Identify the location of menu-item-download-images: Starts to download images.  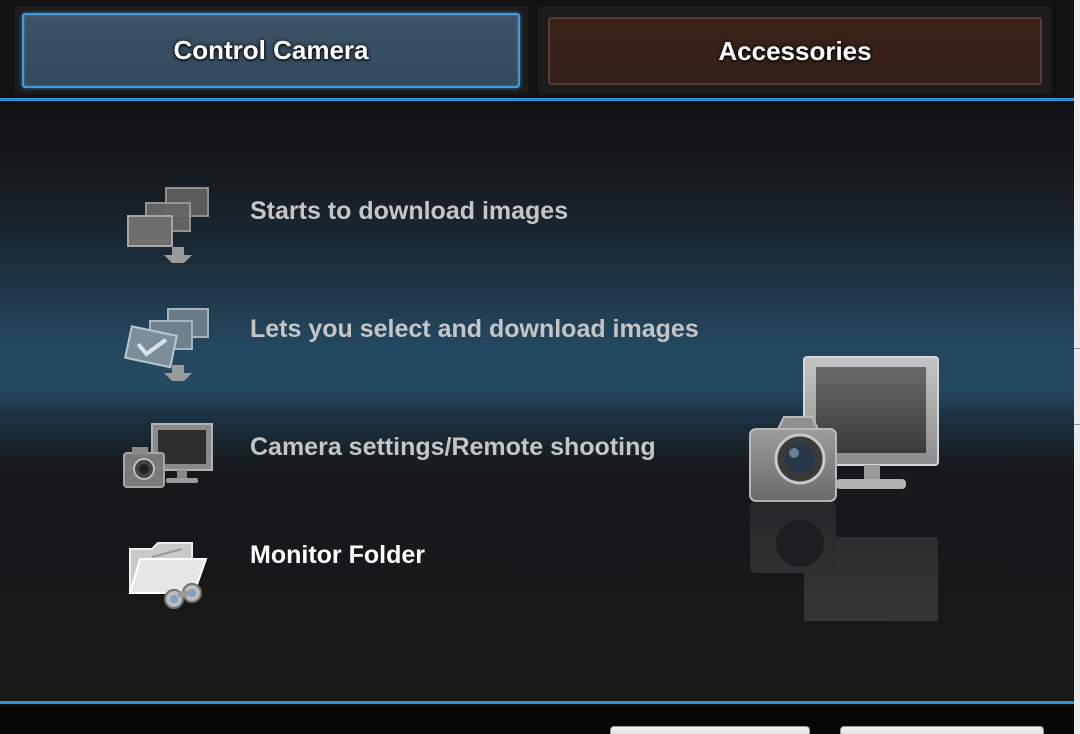
(400, 221).